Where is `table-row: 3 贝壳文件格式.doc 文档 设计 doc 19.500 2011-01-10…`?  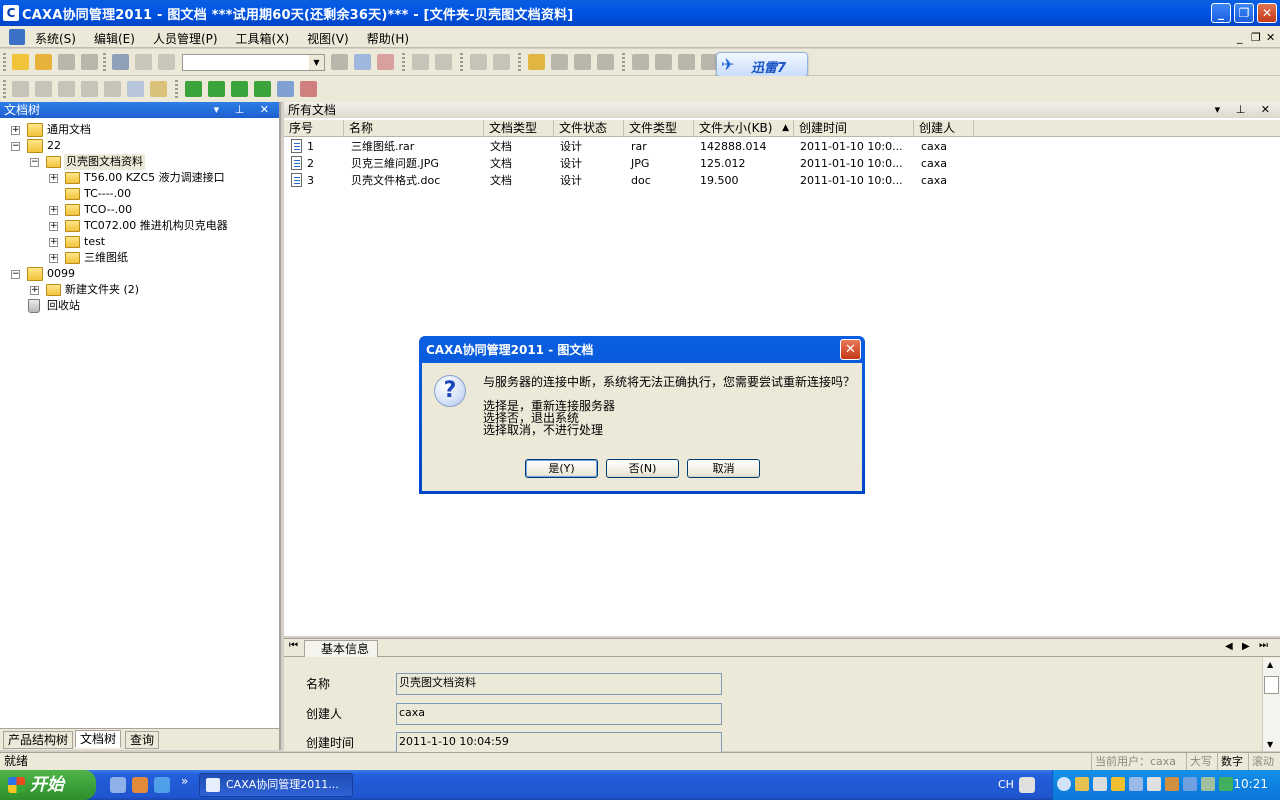 table-row: 3 贝壳文件格式.doc 文档 设计 doc 19.500 2011-01-10… is located at coordinates (782, 180).